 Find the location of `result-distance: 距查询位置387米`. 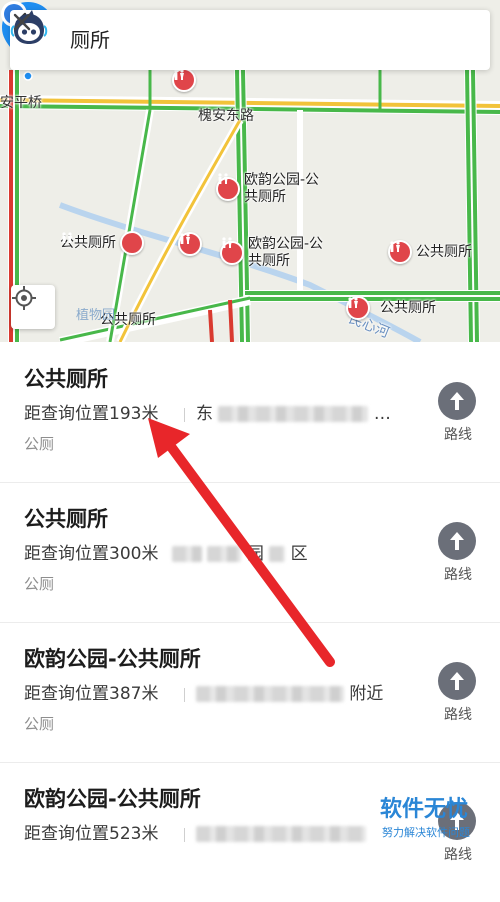

result-distance: 距查询位置387米 is located at coordinates (91, 694).